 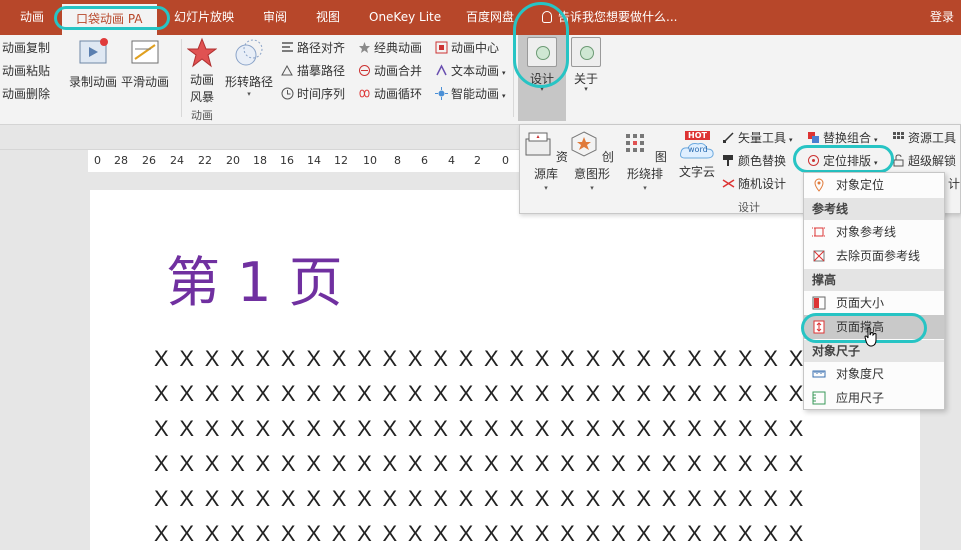 I want to click on design-button: 设计 ▾, so click(x=542, y=78).